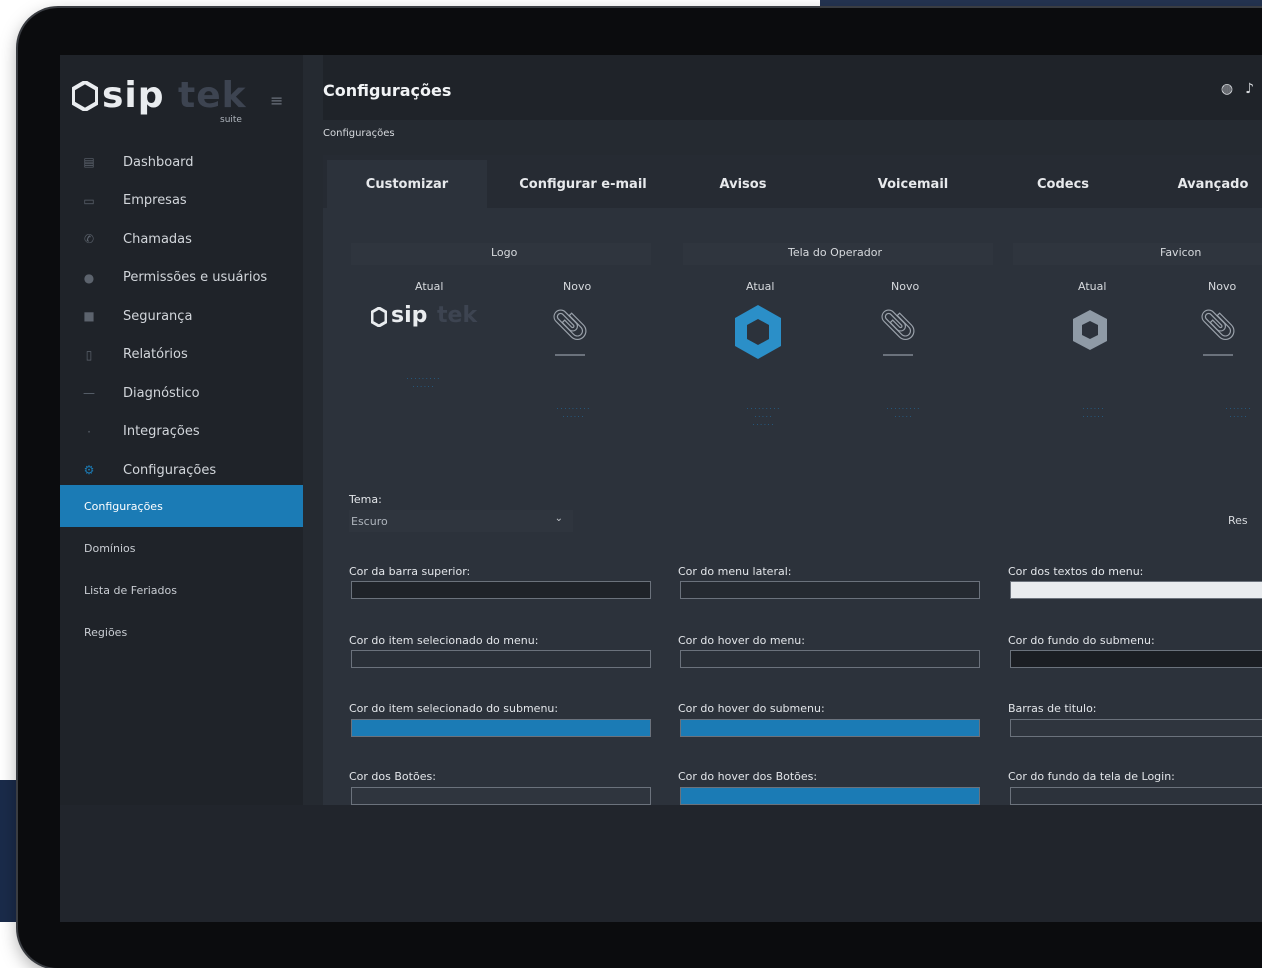 This screenshot has height=968, width=1262. Describe the element at coordinates (501, 796) in the screenshot. I see `color-input-buttons` at that location.